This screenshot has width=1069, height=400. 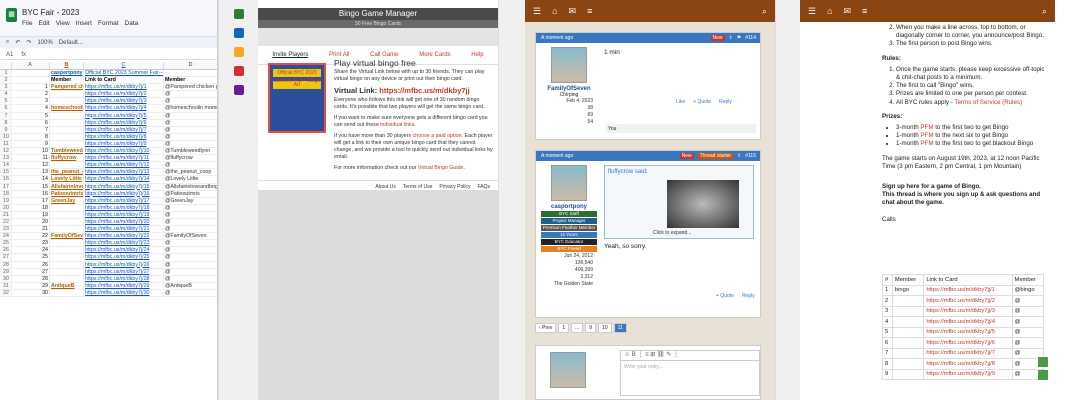 I want to click on cell: 10, so click(x=6, y=136).